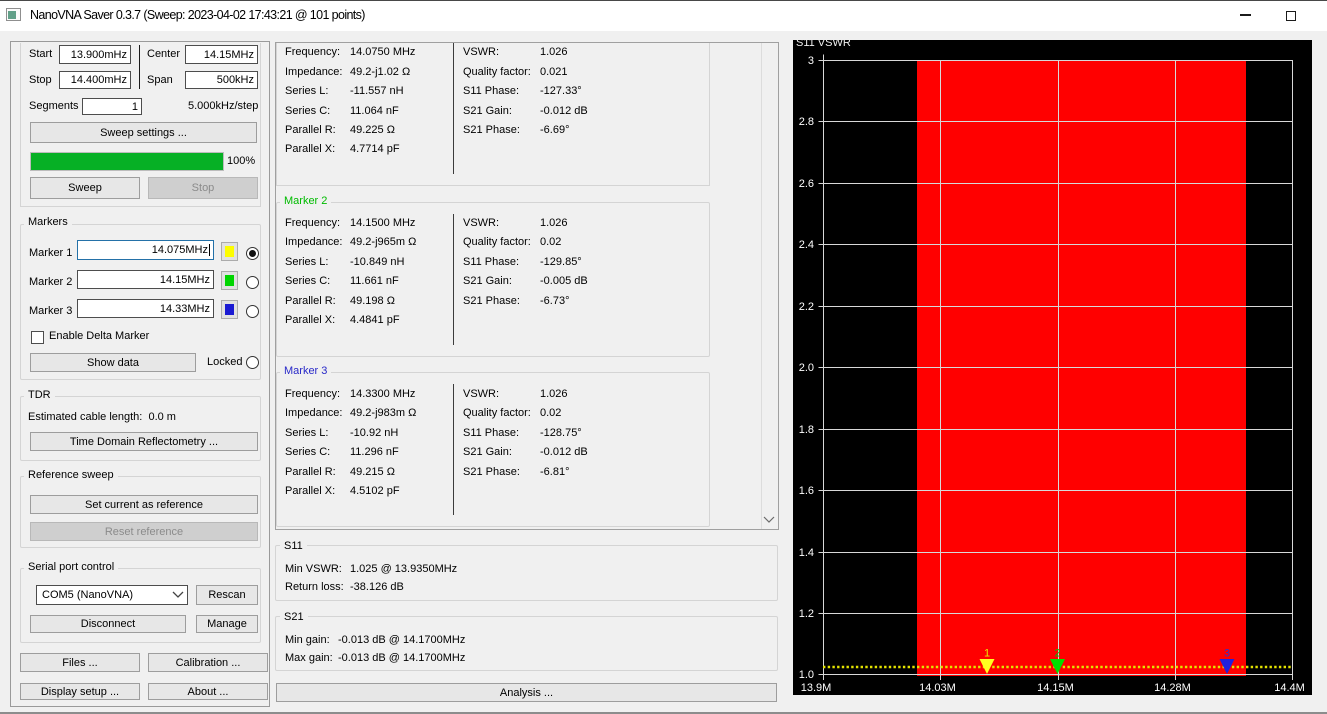 Image resolution: width=1327 pixels, height=714 pixels. I want to click on svg-text: 1, so click(987, 654).